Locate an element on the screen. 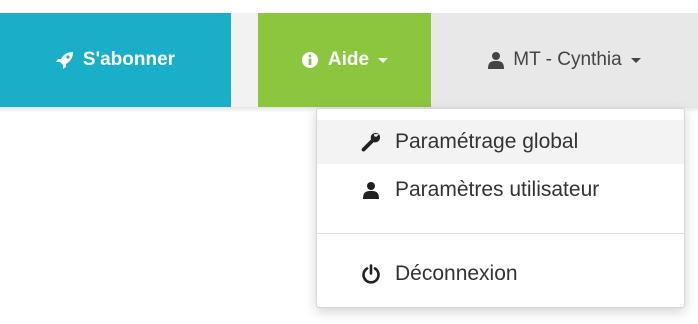 This screenshot has height=324, width=698. menu-divider is located at coordinates (500, 233).